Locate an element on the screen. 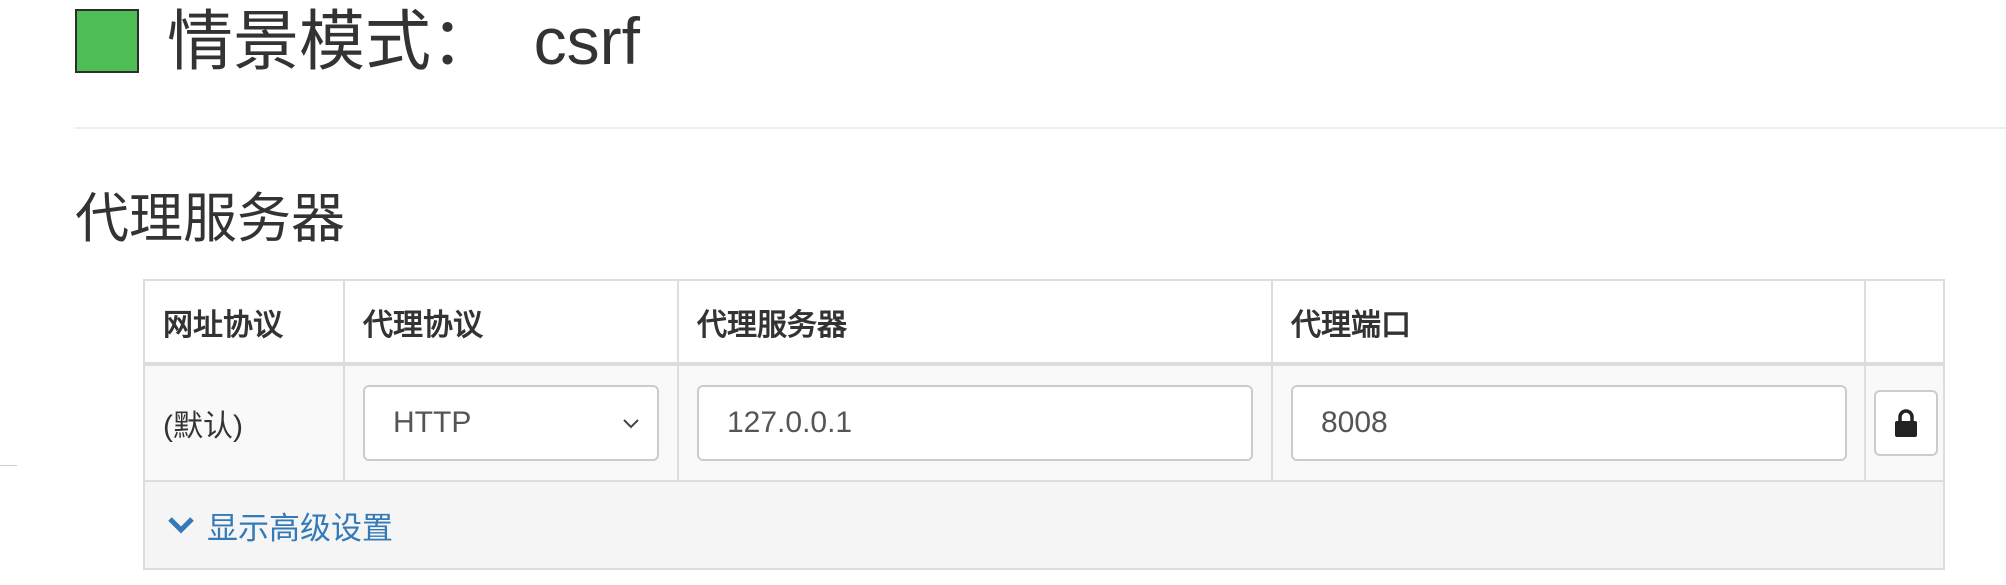 This screenshot has height=585, width=2006. table-header-row: 网址协议 代理协议 代理服务器 代理端口 is located at coordinates (1044, 322).